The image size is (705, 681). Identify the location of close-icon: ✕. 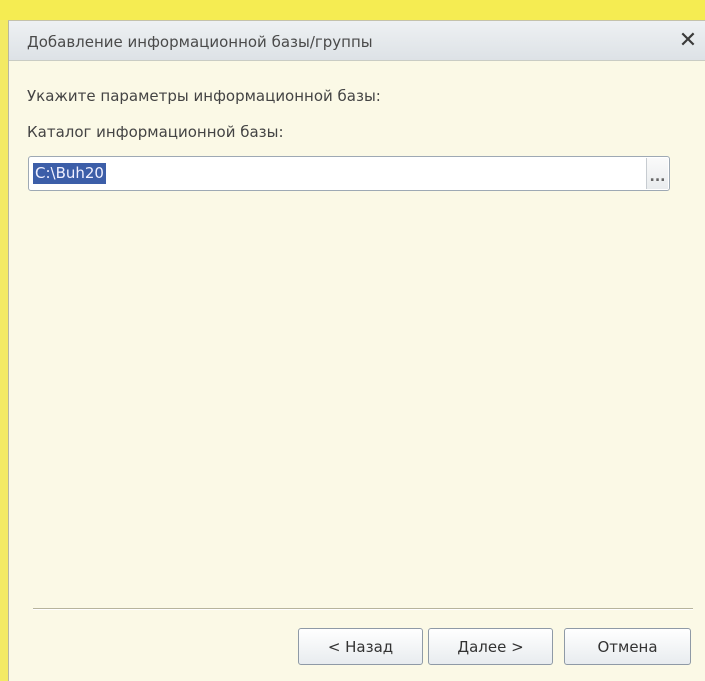
(688, 40).